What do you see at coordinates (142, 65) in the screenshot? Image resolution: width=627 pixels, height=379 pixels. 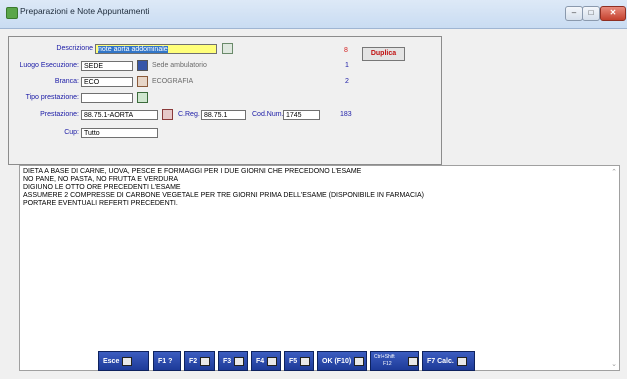 I see `sede-icon` at bounding box center [142, 65].